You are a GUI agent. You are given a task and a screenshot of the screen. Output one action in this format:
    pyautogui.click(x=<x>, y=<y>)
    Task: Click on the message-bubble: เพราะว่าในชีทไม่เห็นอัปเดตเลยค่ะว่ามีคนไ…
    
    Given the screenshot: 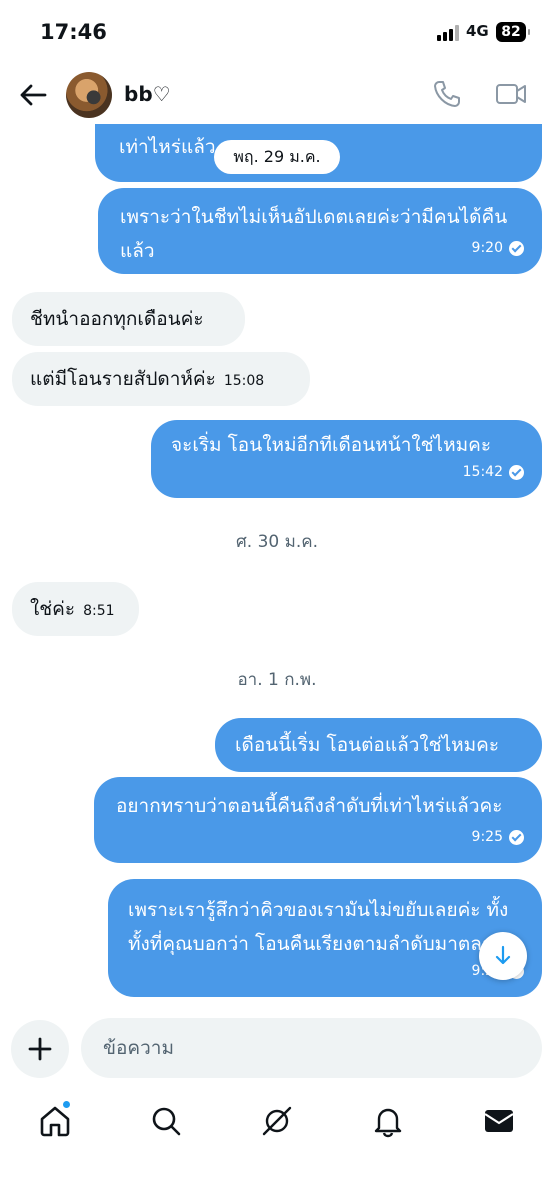 What is the action you would take?
    pyautogui.click(x=320, y=231)
    